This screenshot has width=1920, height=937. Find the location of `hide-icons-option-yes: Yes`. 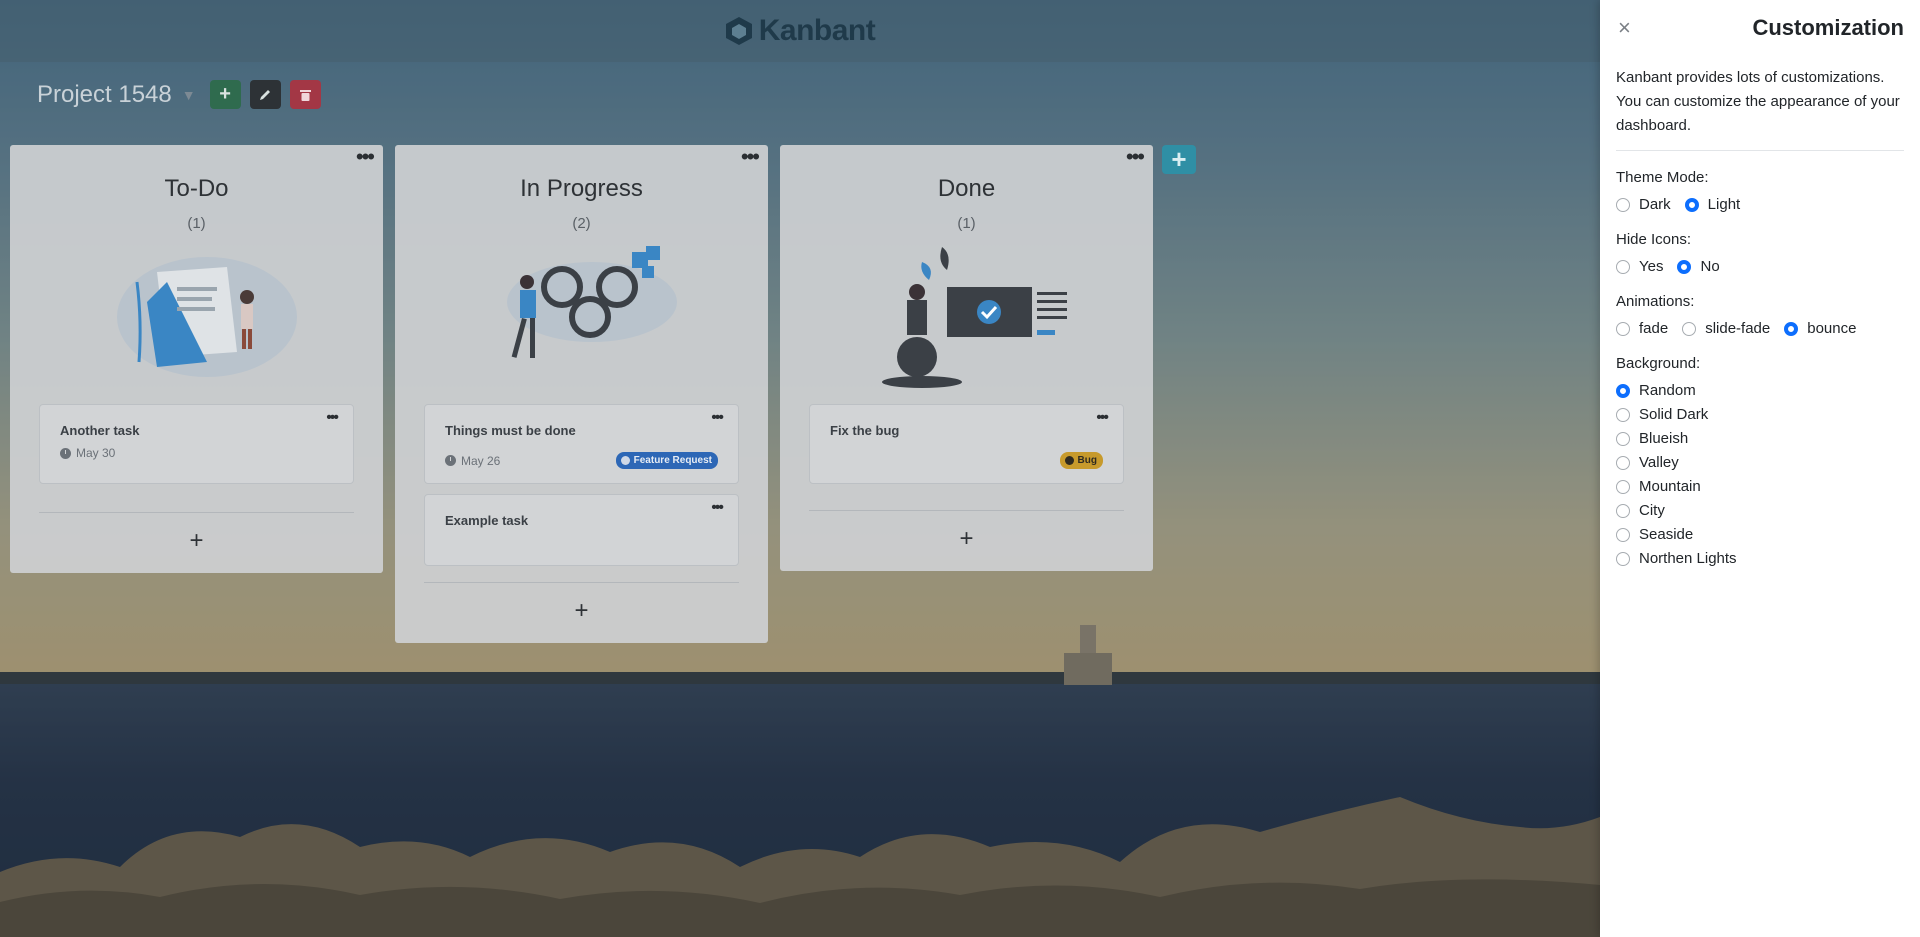

hide-icons-option-yes: Yes is located at coordinates (1639, 266).